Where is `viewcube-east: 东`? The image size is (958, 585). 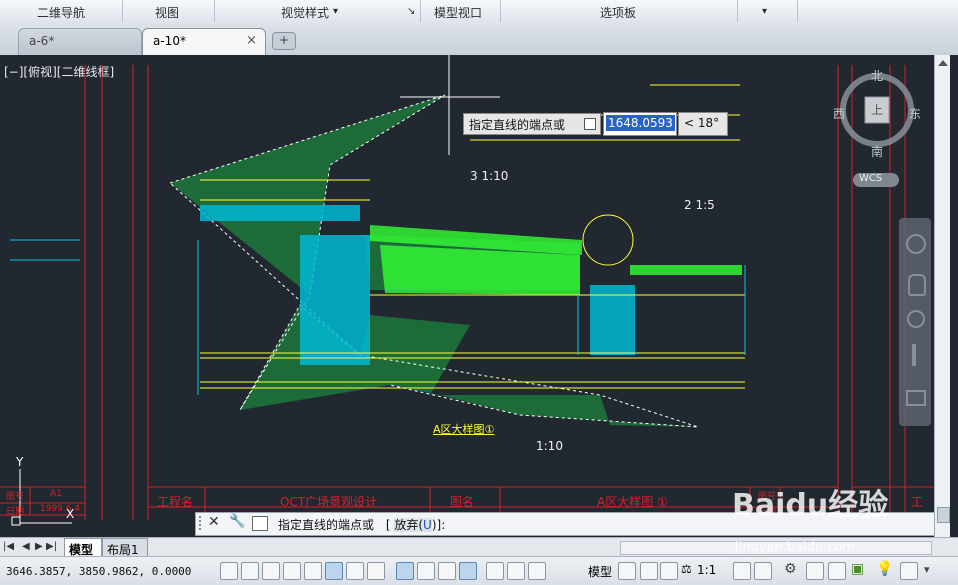
viewcube-east: 东 is located at coordinates (915, 113).